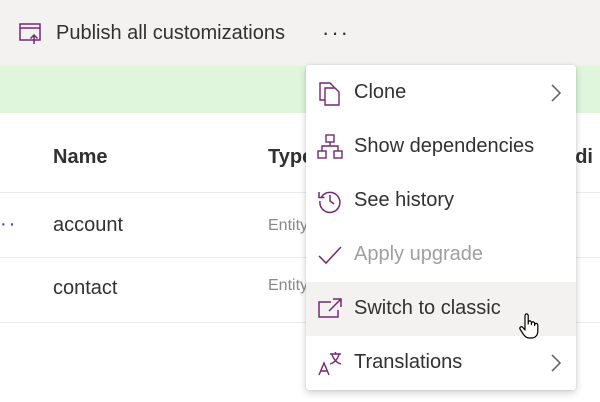 The width and height of the screenshot is (600, 402). I want to click on column-header-name: Name, so click(80, 157).